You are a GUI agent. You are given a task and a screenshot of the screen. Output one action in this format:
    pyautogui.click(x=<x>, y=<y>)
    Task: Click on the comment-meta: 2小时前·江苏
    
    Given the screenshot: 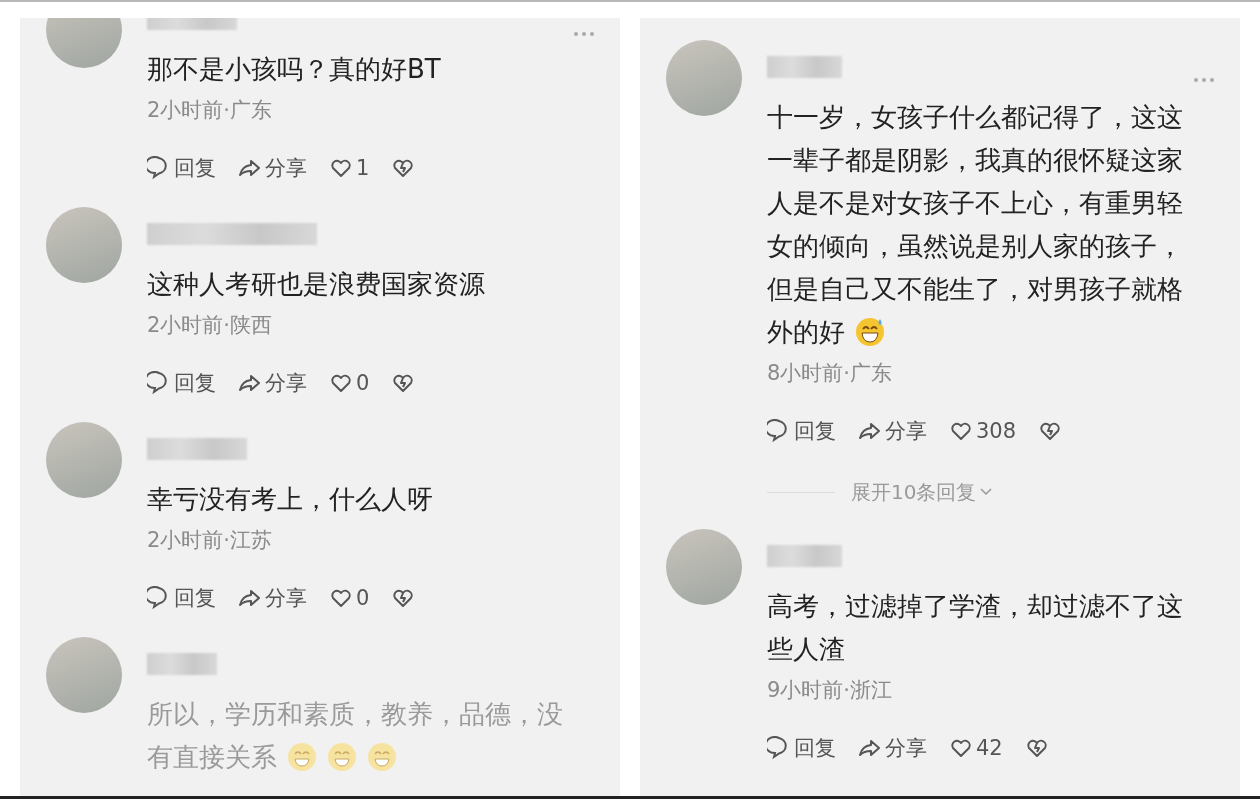 What is the action you would take?
    pyautogui.click(x=210, y=540)
    